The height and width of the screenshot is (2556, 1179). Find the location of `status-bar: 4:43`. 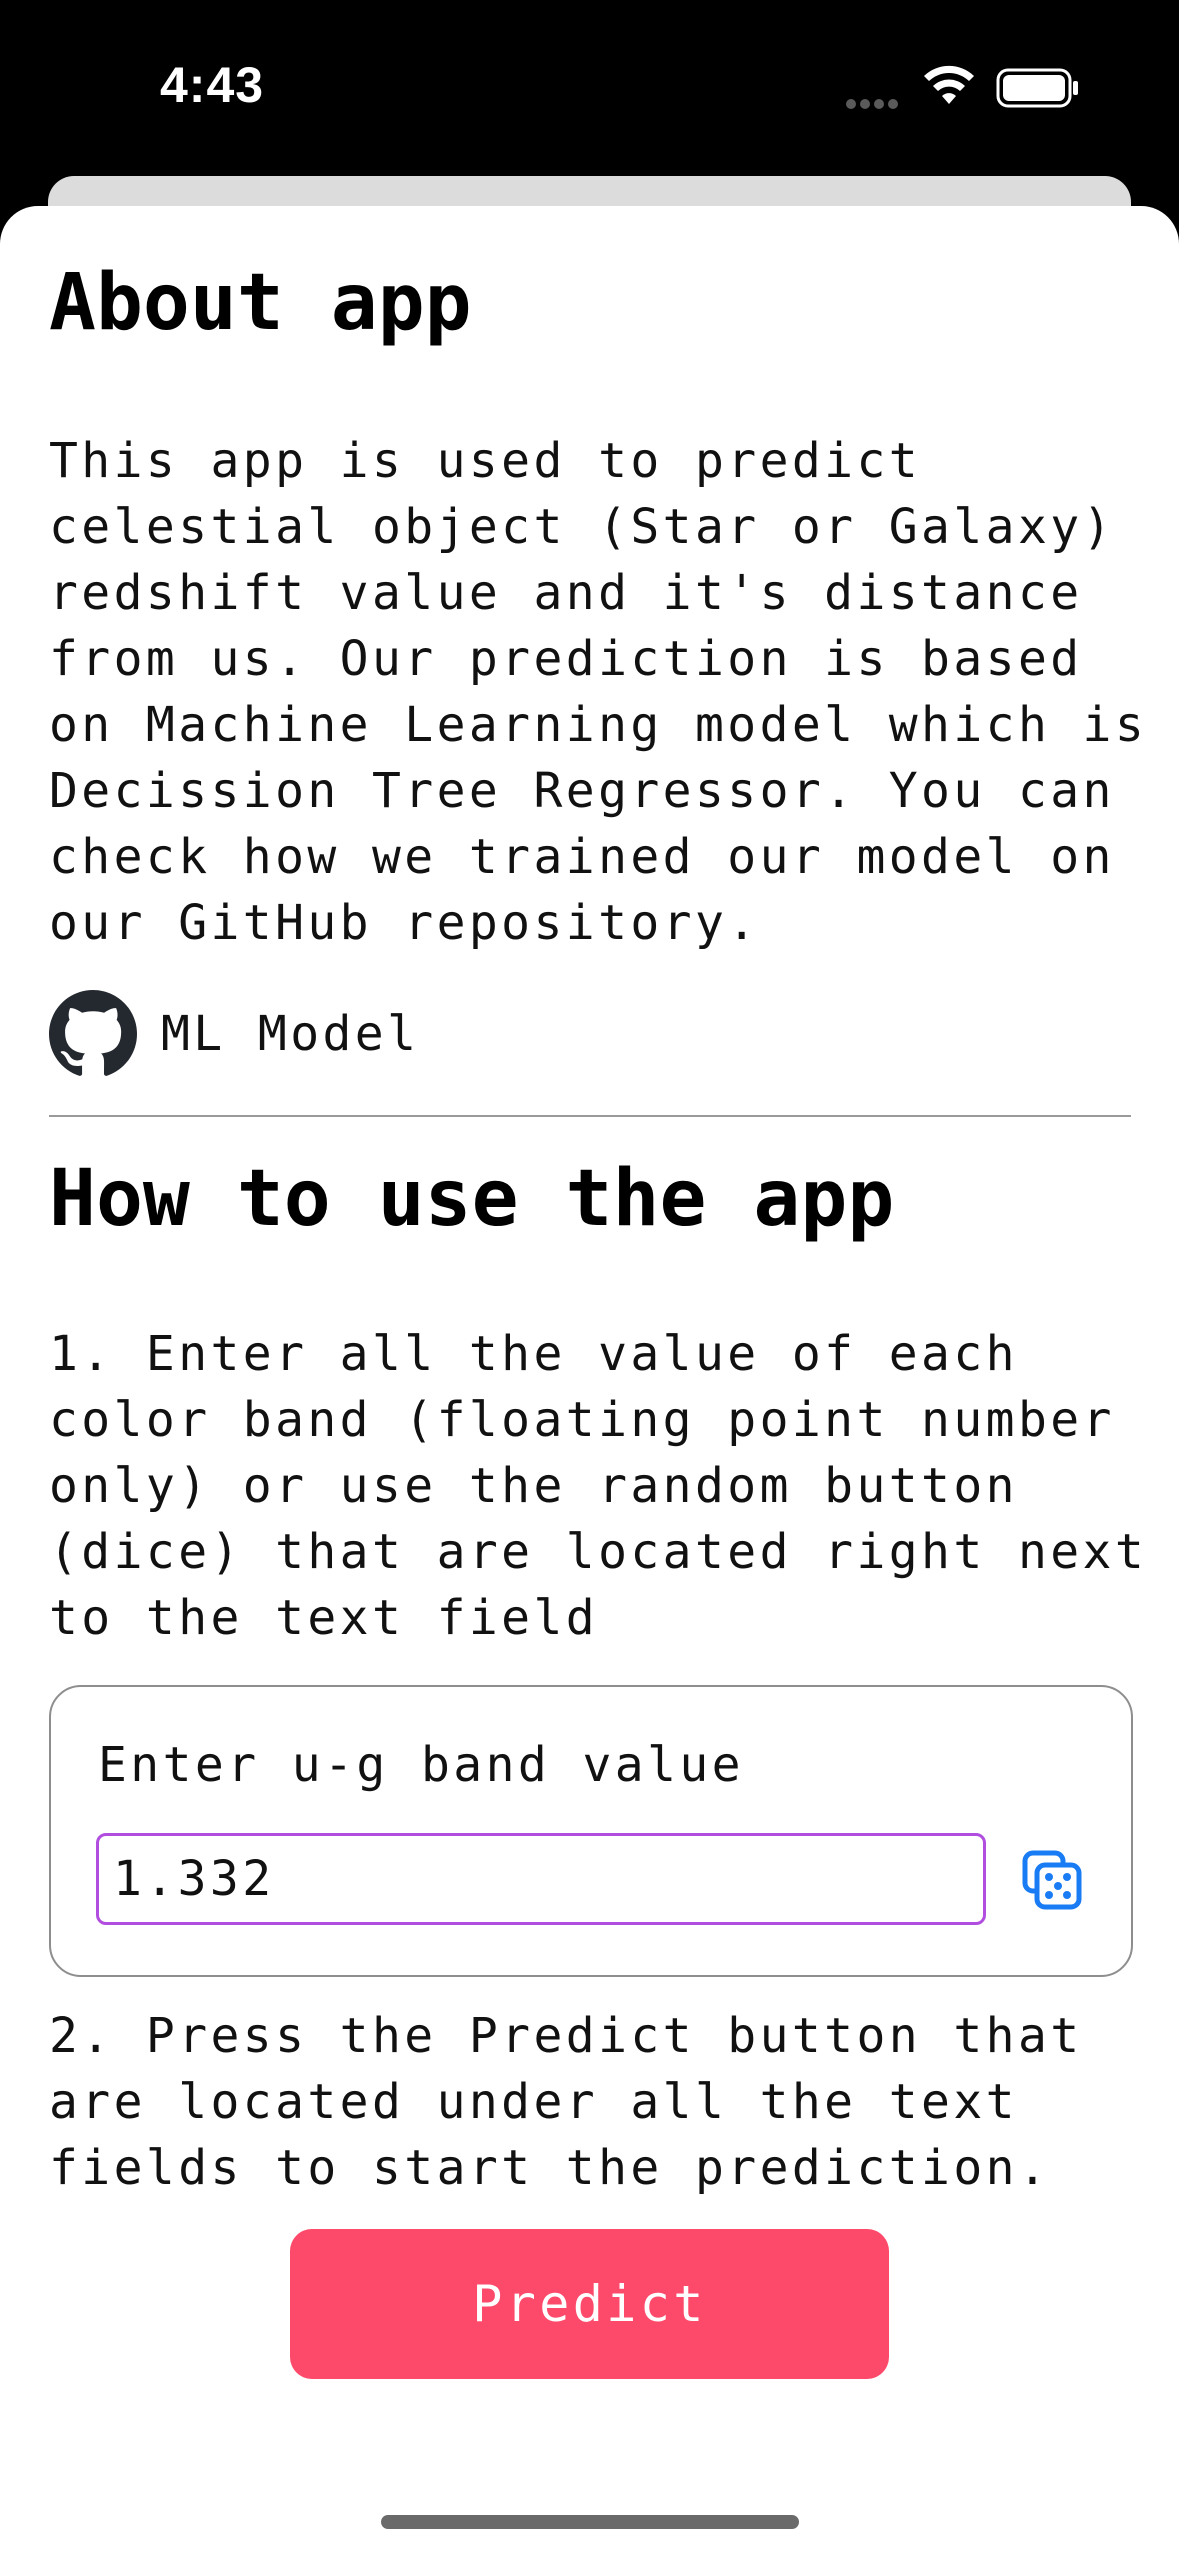

status-bar: 4:43 is located at coordinates (589, 87).